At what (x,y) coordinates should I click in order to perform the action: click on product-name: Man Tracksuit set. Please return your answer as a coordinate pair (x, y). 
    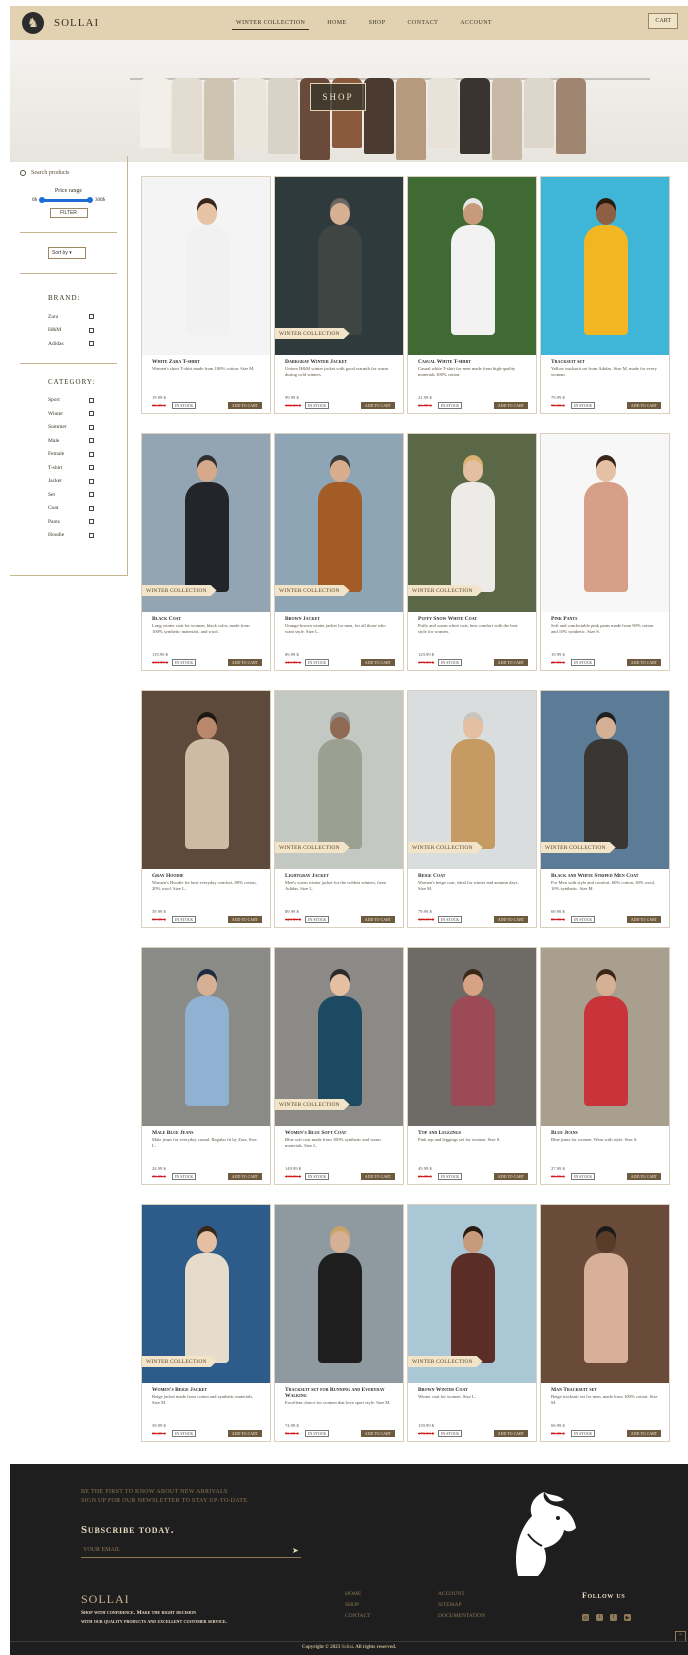
    Looking at the image, I should click on (610, 1390).